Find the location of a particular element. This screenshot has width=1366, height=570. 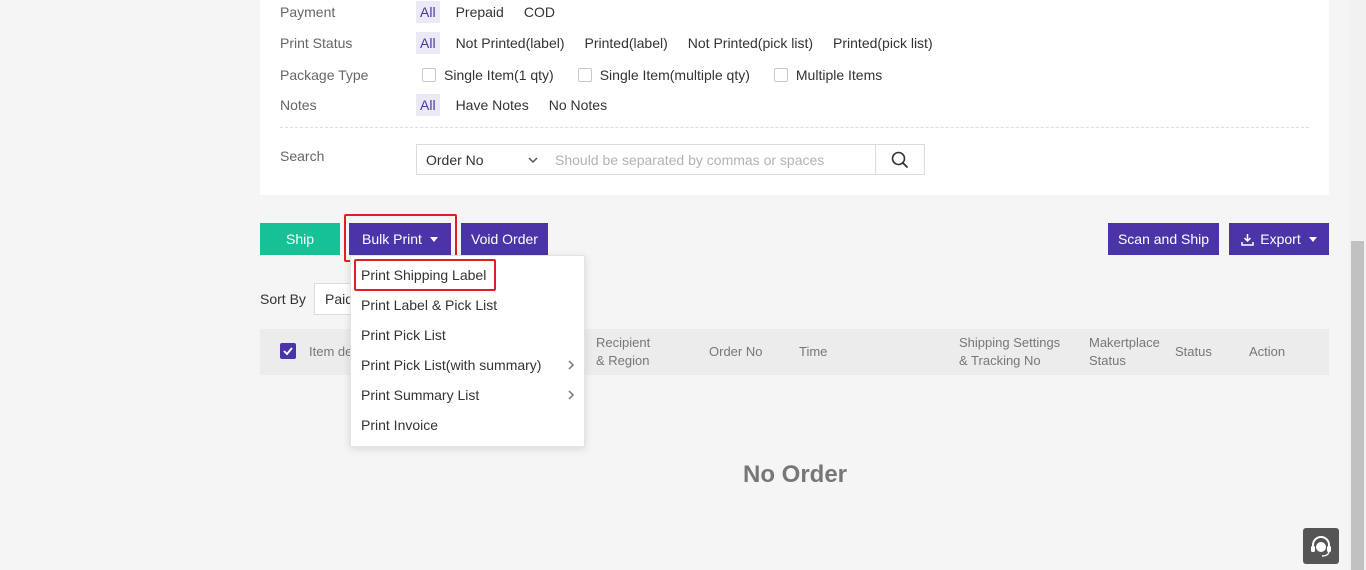

th-marketplace-2: Status is located at coordinates (1107, 360).